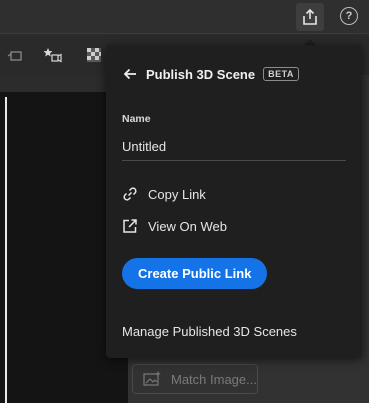 The height and width of the screenshot is (403, 369). Describe the element at coordinates (130, 226) in the screenshot. I see `external-link-icon` at that location.